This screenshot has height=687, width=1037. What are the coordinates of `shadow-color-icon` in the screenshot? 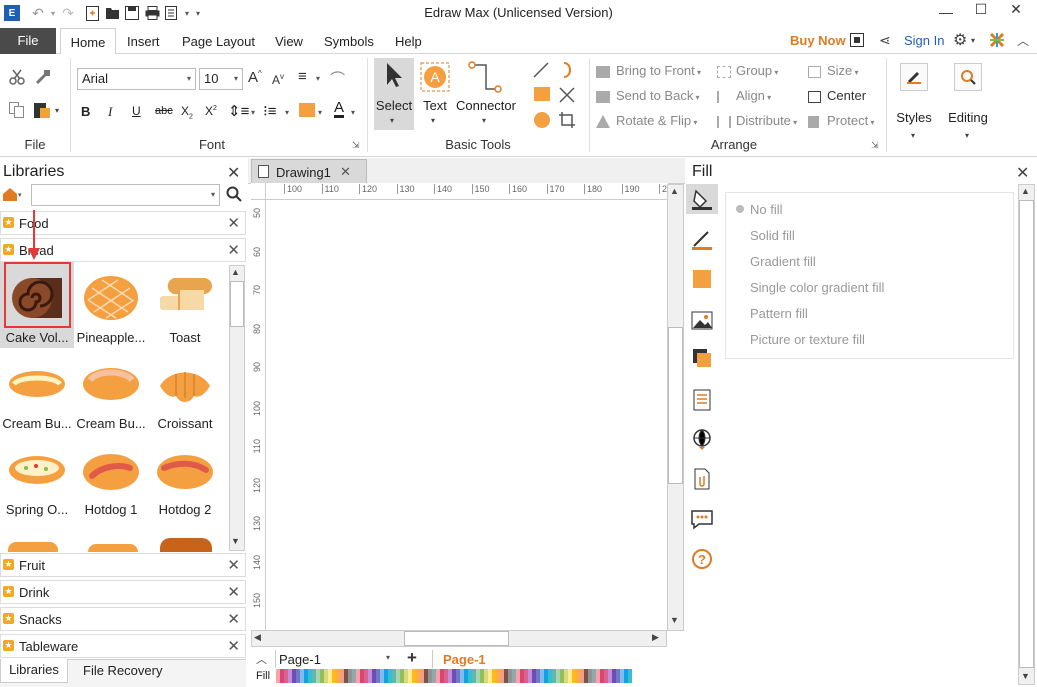 It's located at (702, 279).